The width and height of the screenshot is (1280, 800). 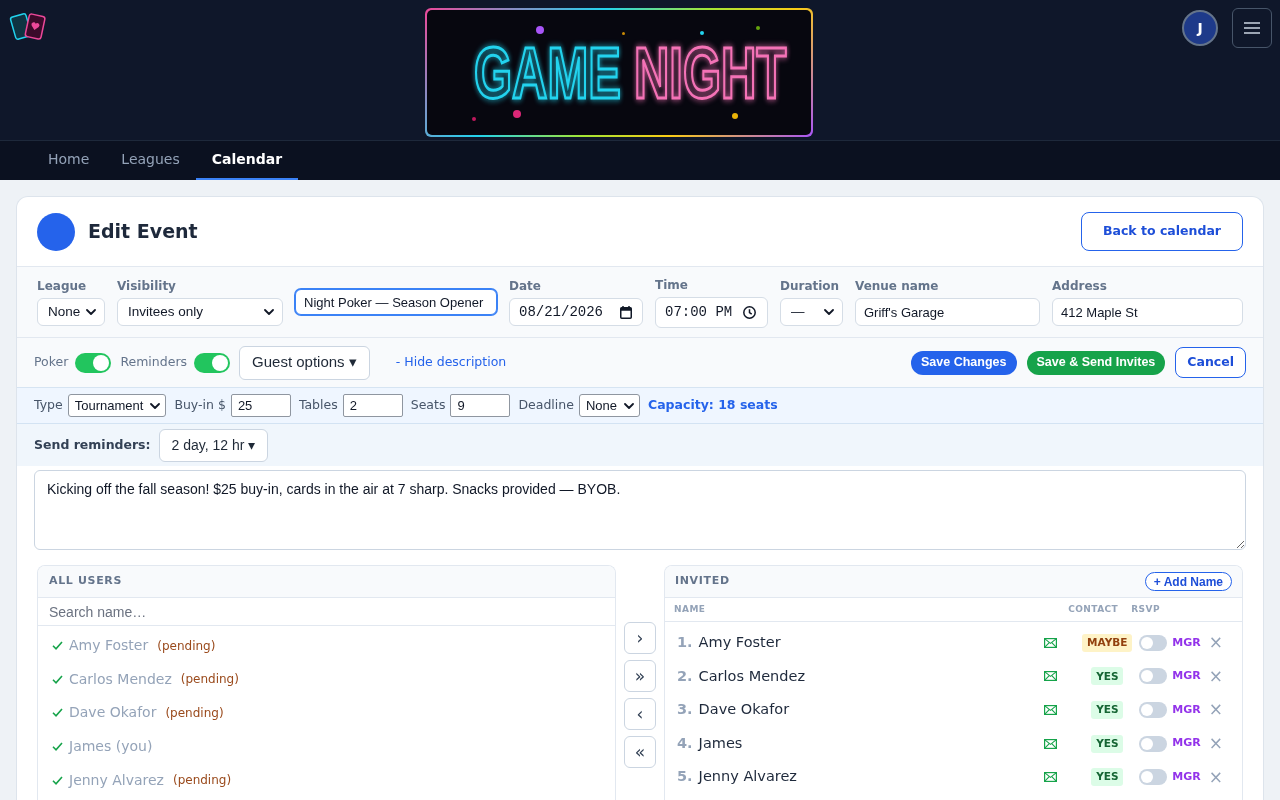 I want to click on row-number: 1., so click(x=685, y=642).